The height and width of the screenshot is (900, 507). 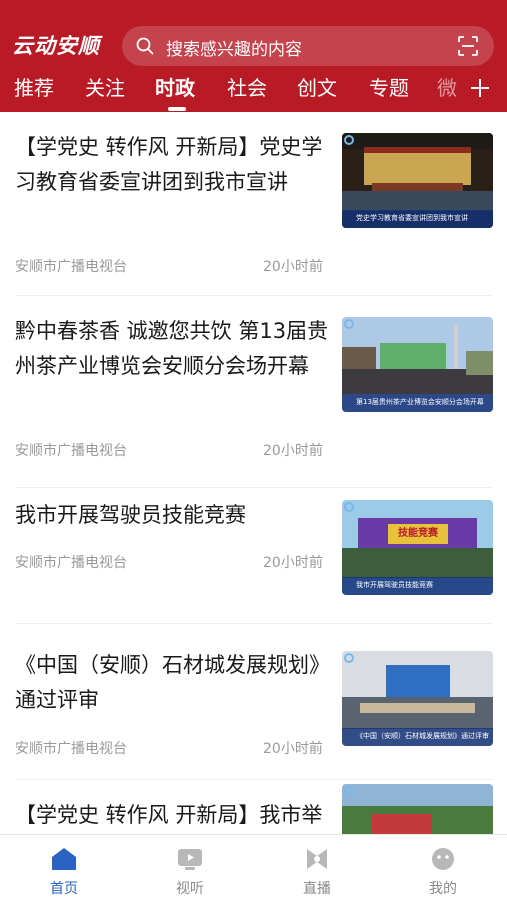 I want to click on live-icon, so click(x=317, y=859).